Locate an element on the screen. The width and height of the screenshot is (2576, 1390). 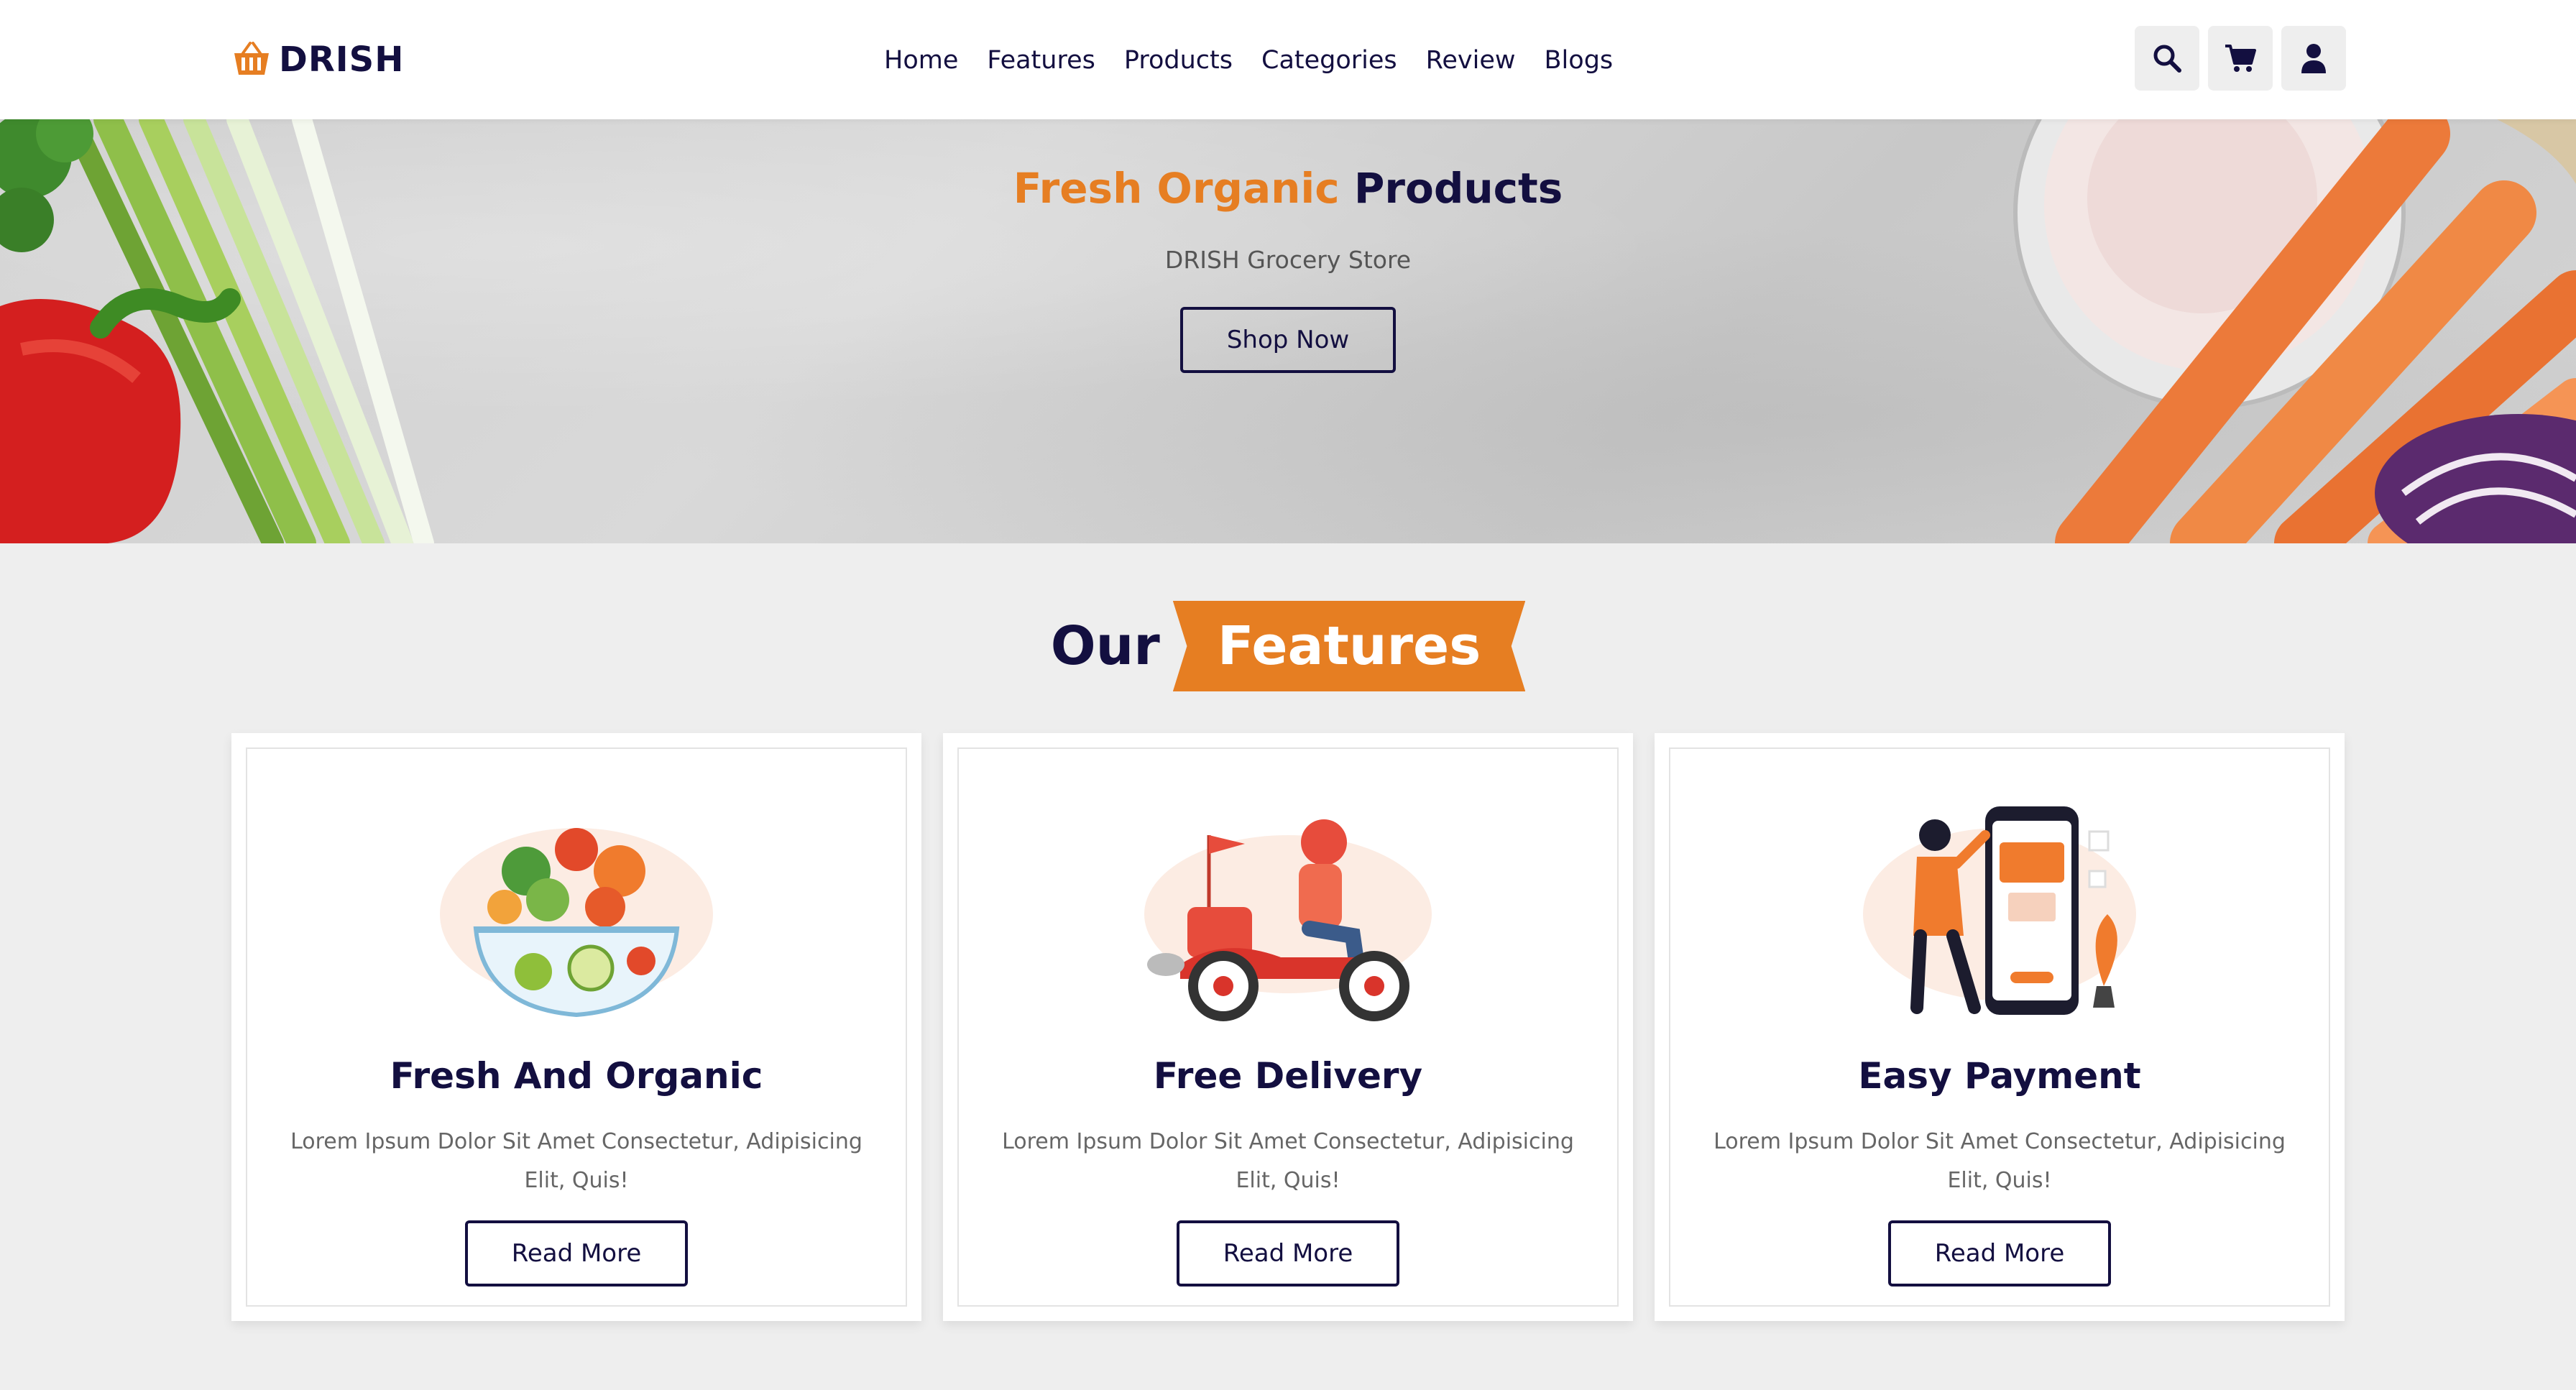
search-icon is located at coordinates (2167, 59).